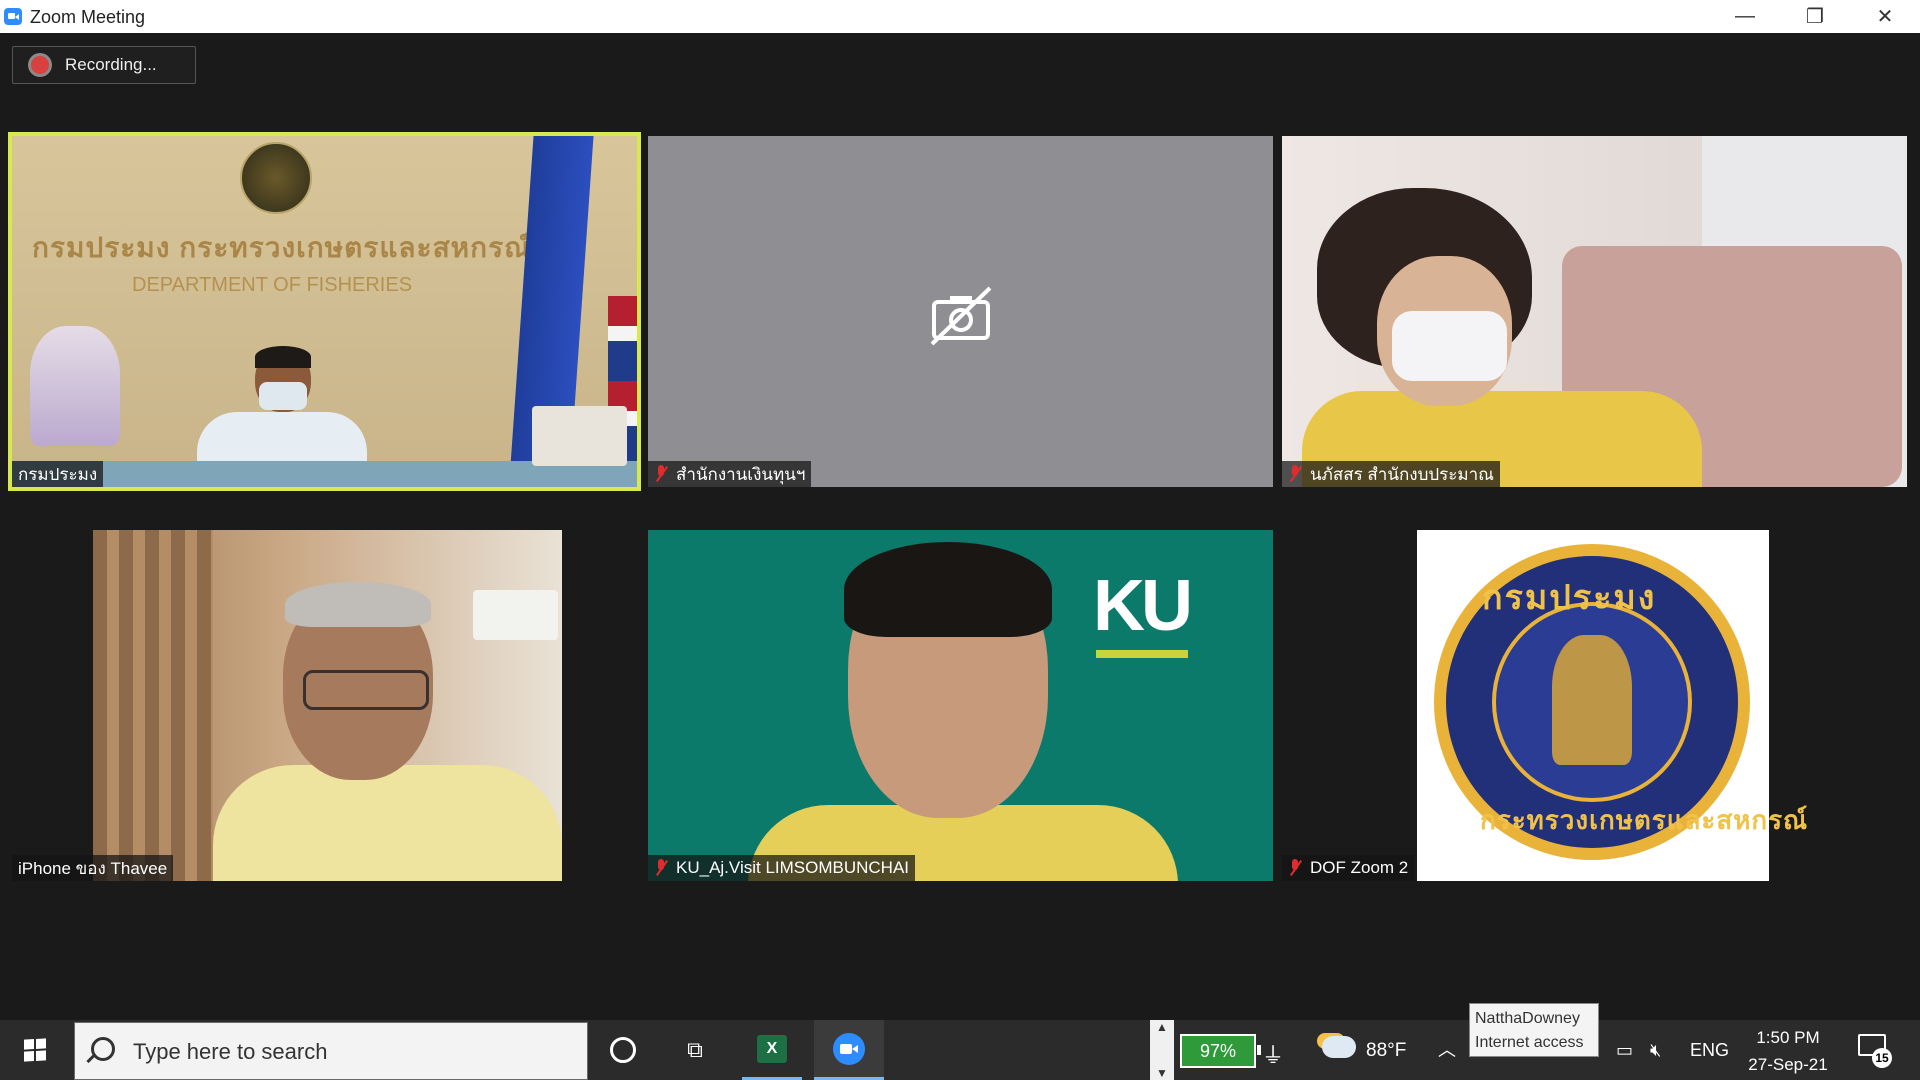 Image resolution: width=1920 pixels, height=1080 pixels. What do you see at coordinates (103, 1049) in the screenshot?
I see `search-icon` at bounding box center [103, 1049].